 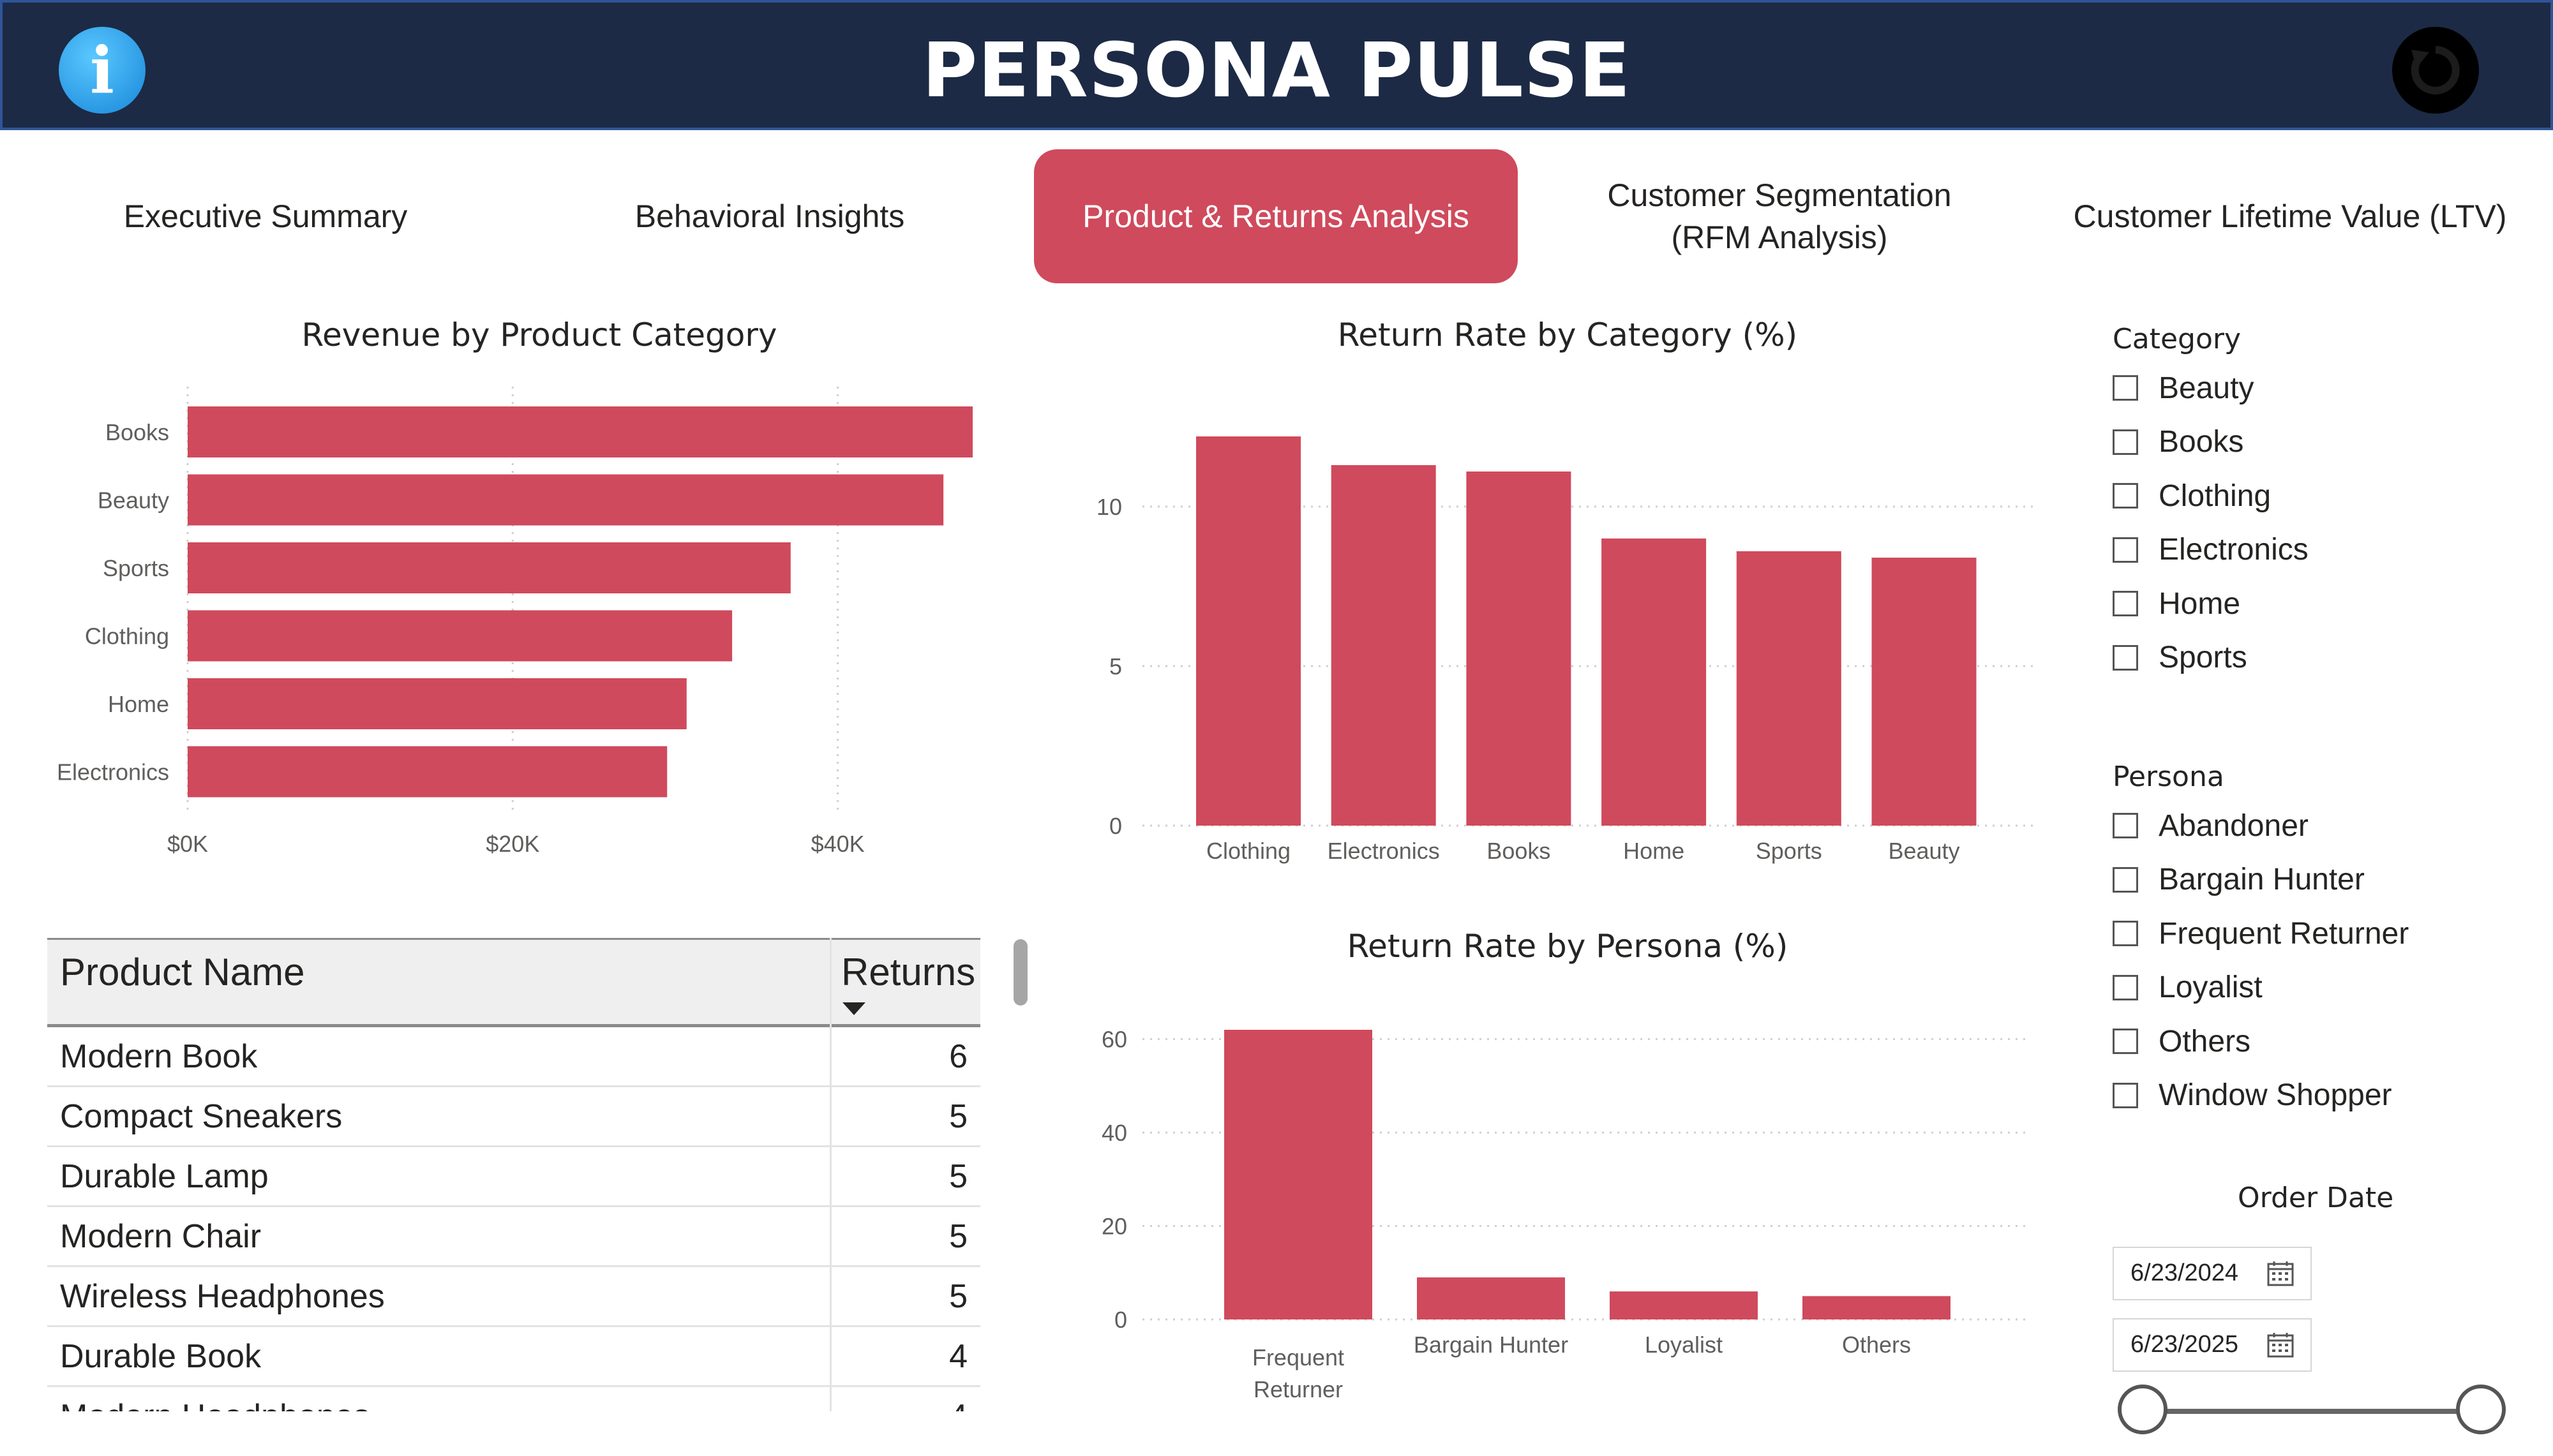 I want to click on persona-option-label: Loyalist, so click(x=2211, y=987).